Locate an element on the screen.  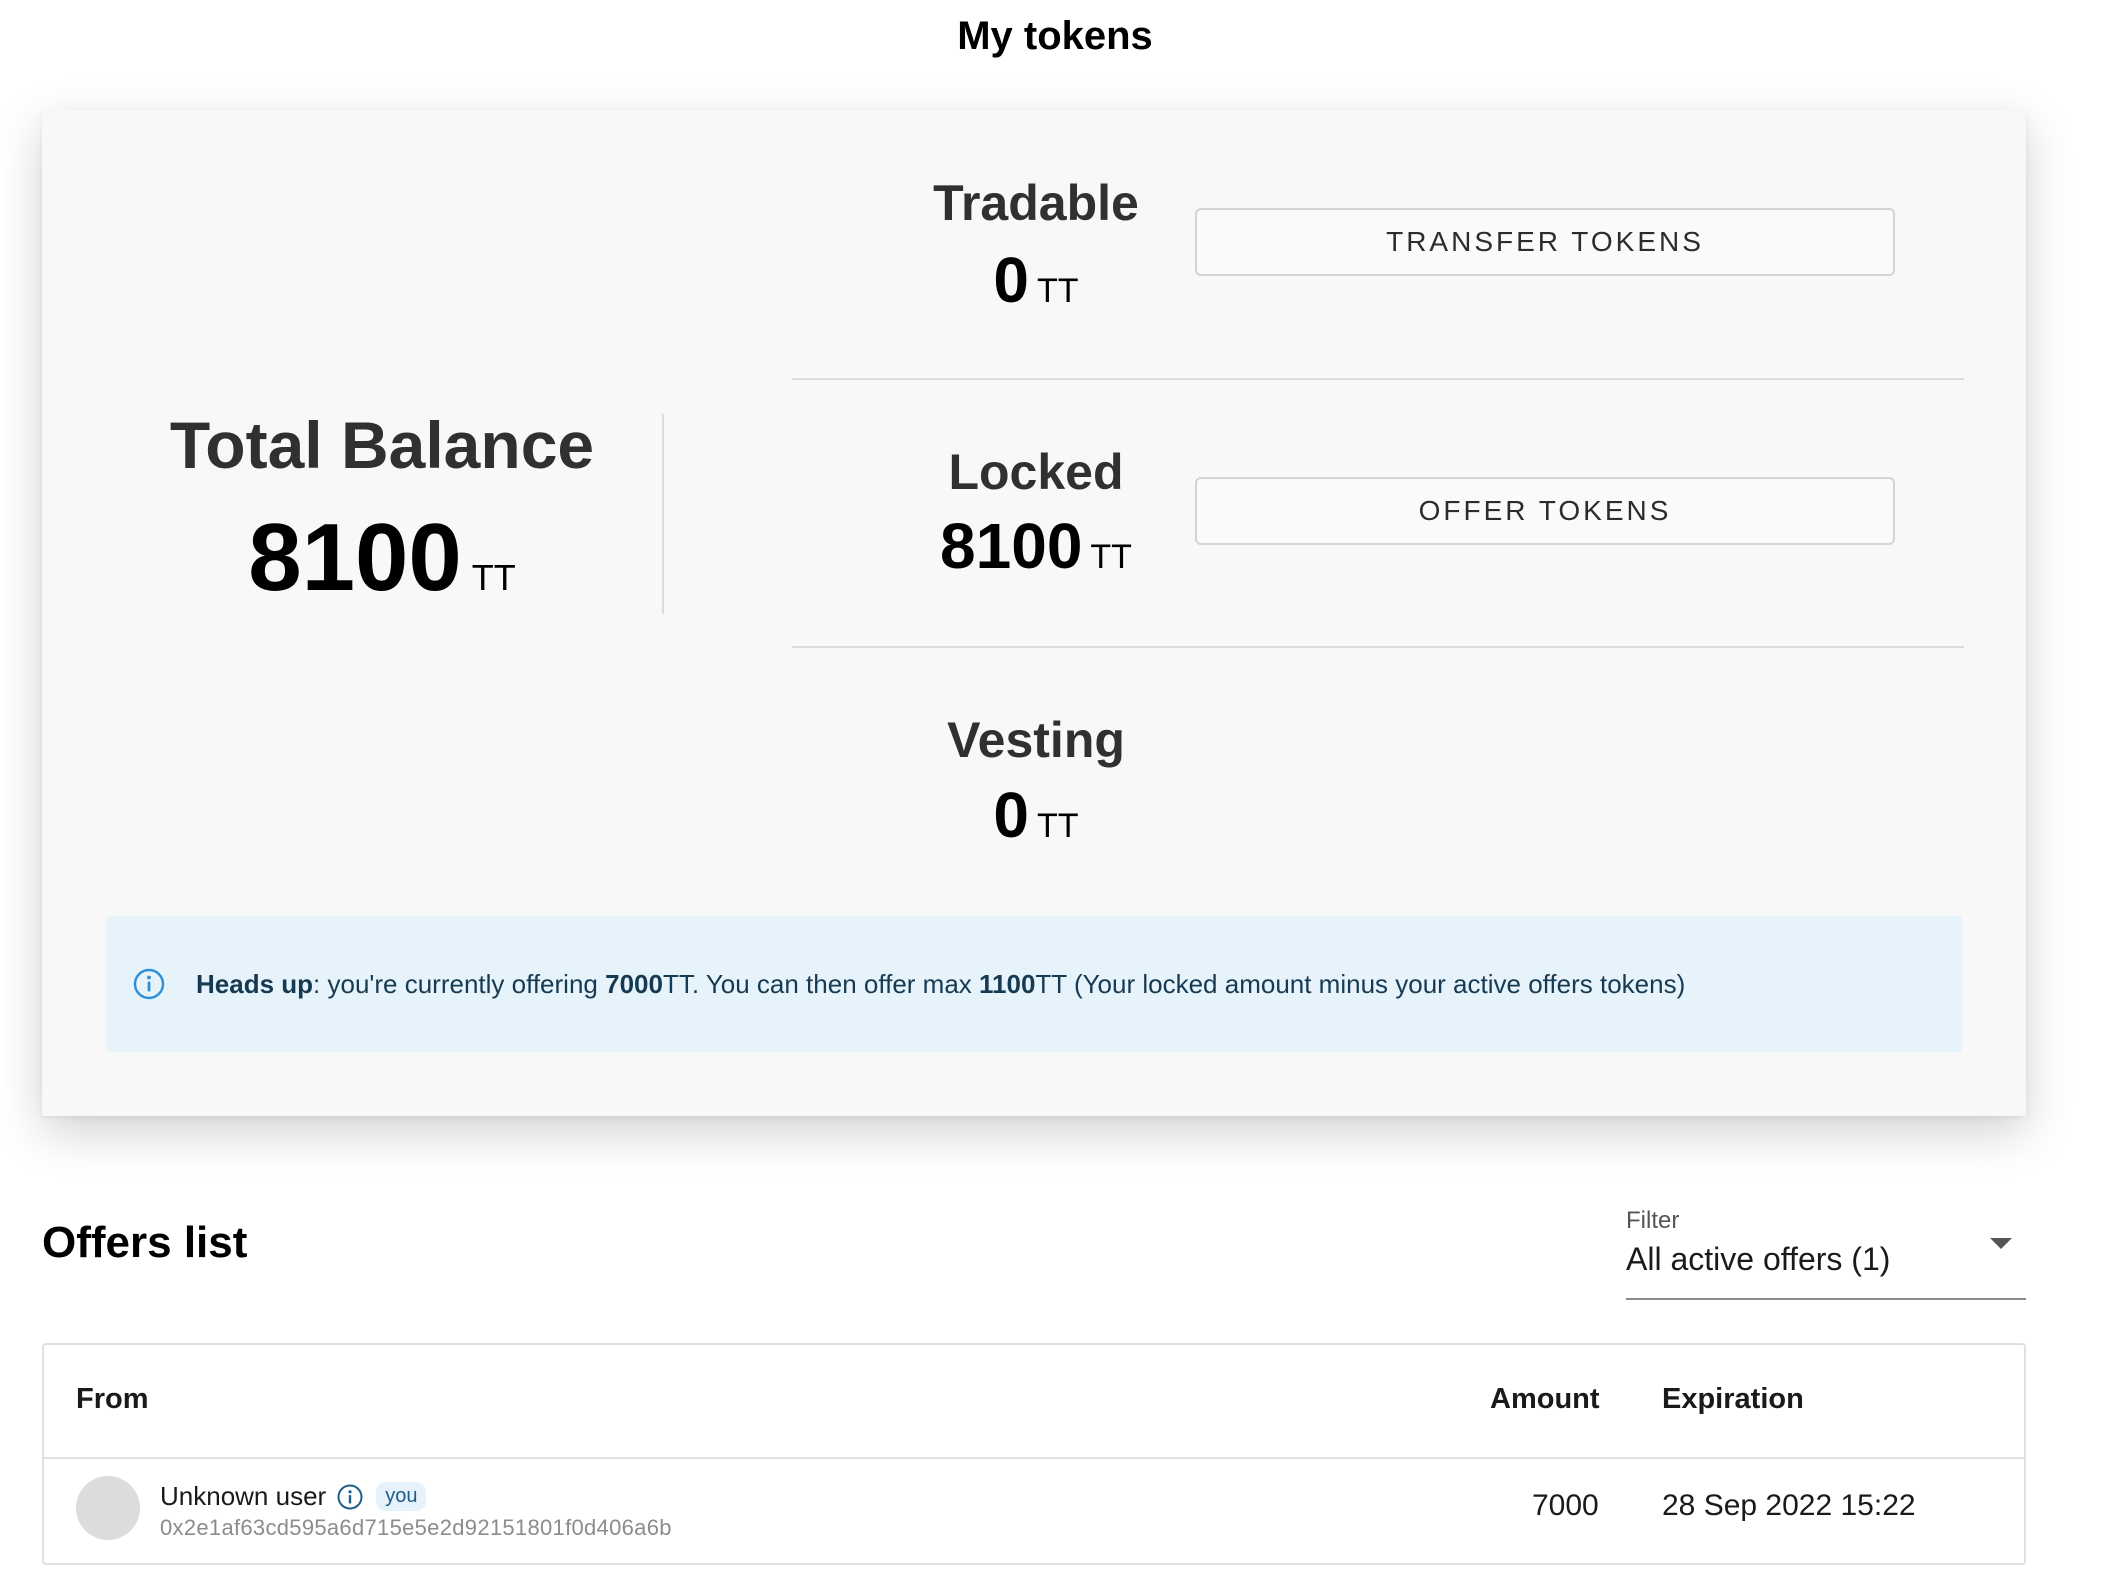
column-header-expiration: Expiration is located at coordinates (1733, 1399).